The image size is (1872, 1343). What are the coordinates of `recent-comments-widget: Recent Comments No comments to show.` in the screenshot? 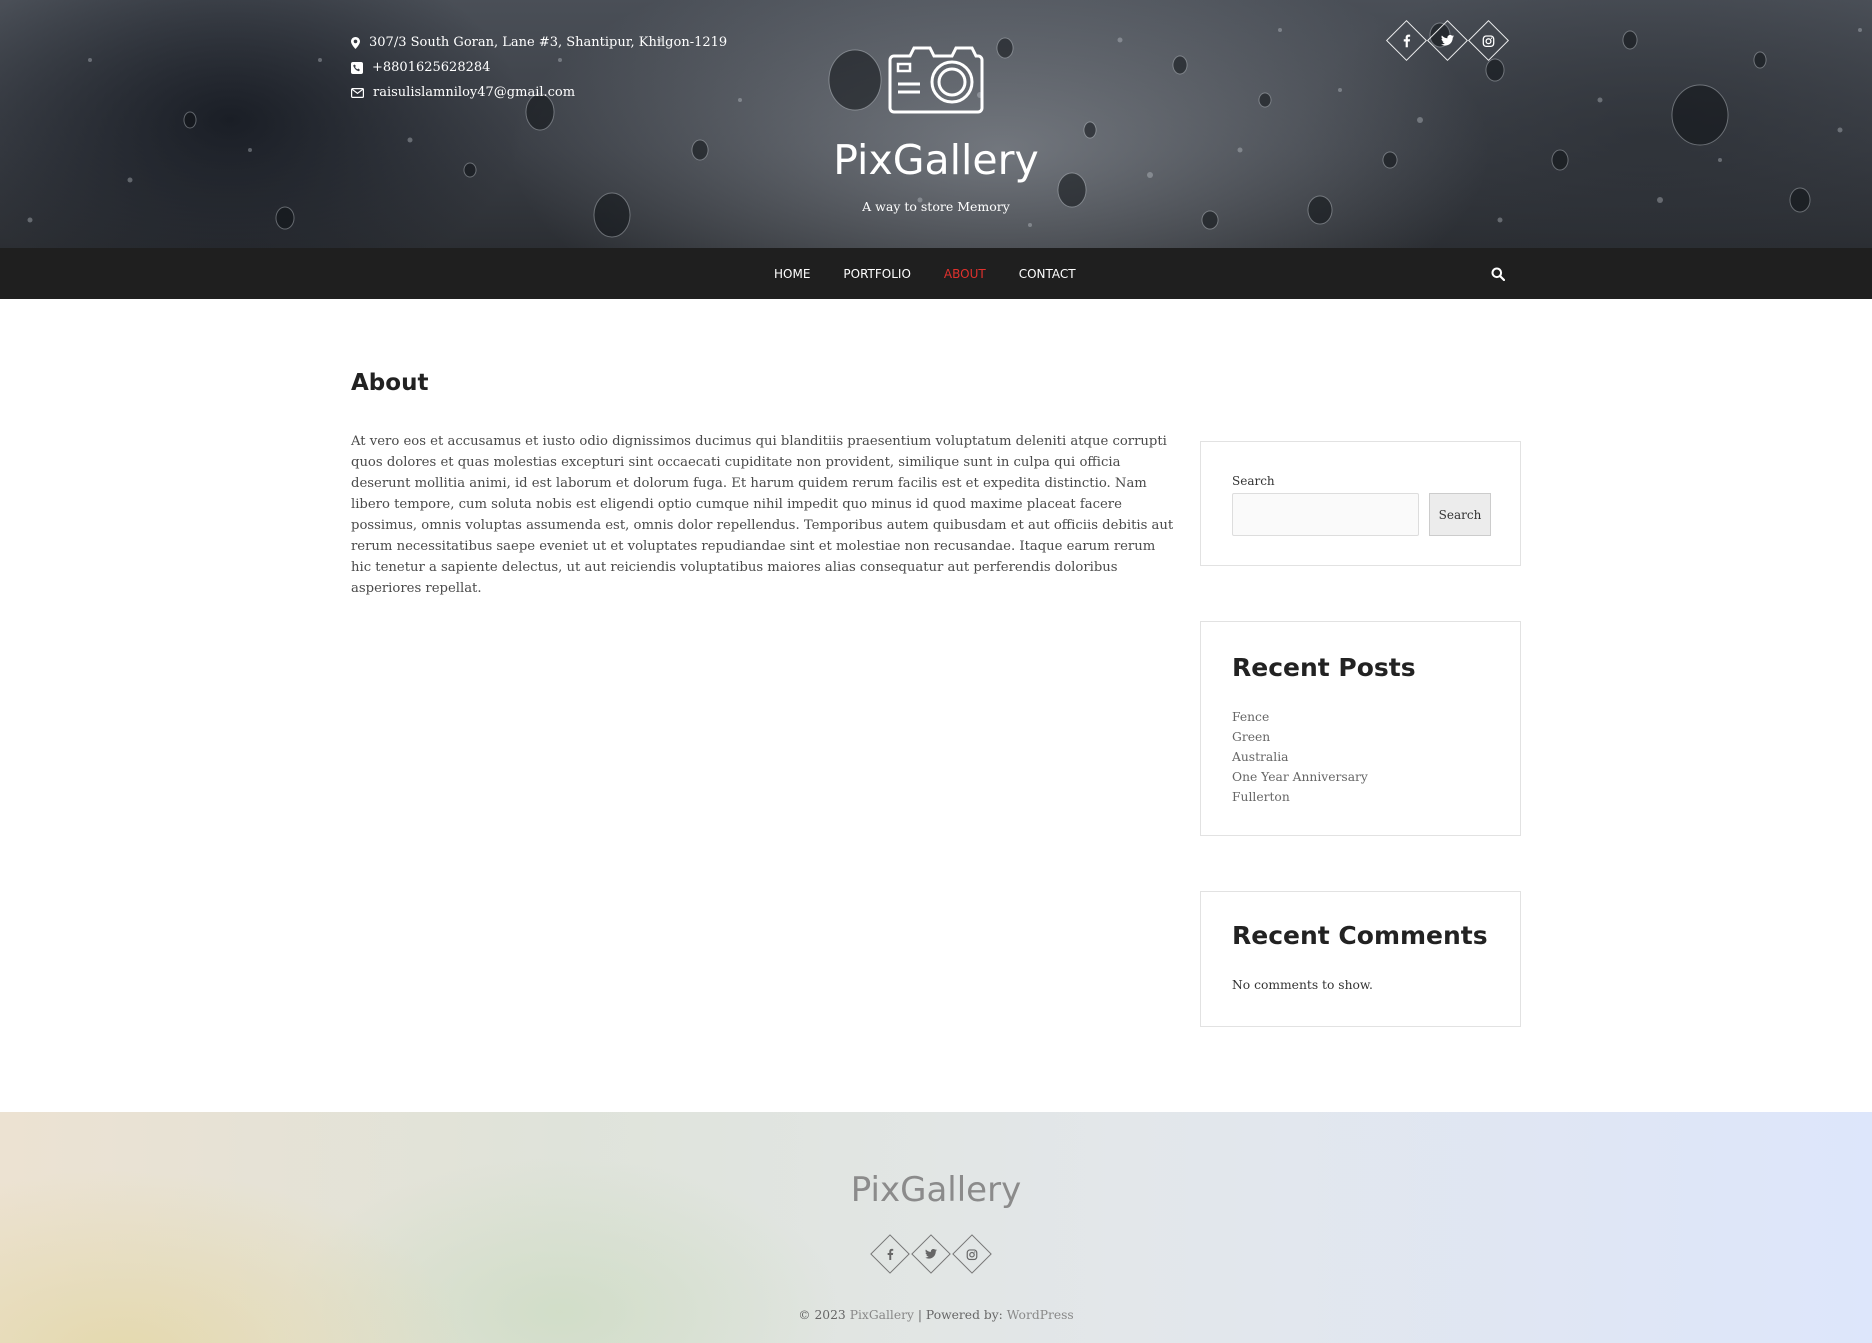 It's located at (1360, 959).